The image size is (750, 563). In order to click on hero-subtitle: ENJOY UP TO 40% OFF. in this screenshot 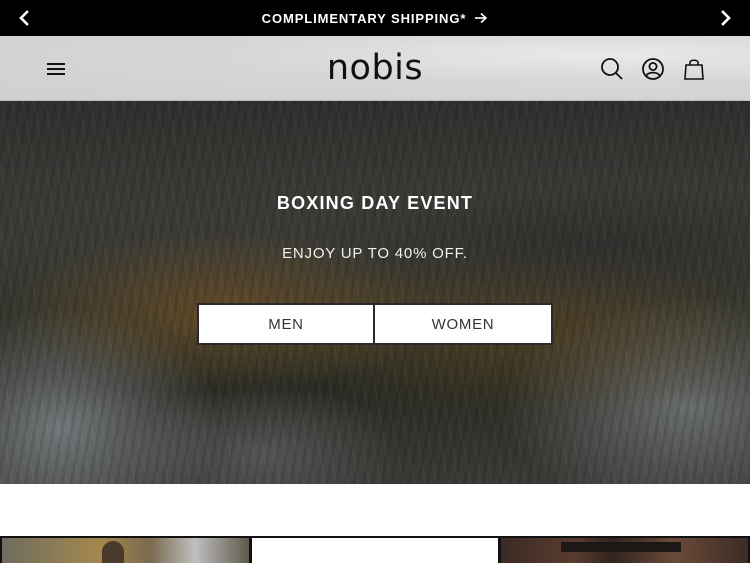, I will do `click(375, 253)`.